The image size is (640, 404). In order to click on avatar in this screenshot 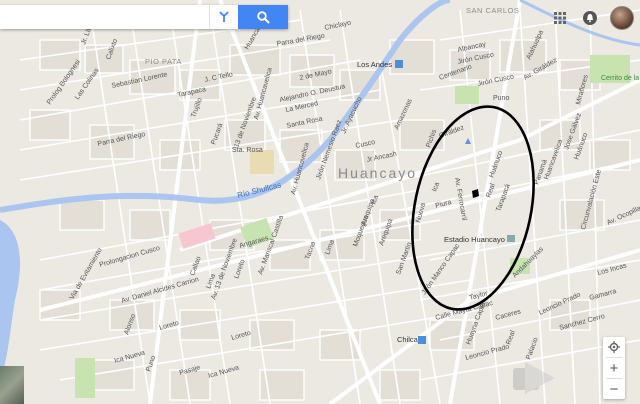, I will do `click(622, 18)`.